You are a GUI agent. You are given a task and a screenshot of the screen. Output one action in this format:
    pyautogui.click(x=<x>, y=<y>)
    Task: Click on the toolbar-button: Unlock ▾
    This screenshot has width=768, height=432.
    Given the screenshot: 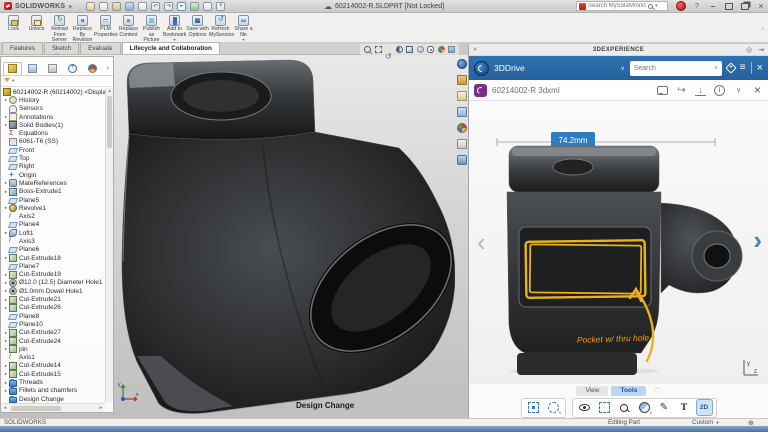 What is the action you would take?
    pyautogui.click(x=36, y=25)
    